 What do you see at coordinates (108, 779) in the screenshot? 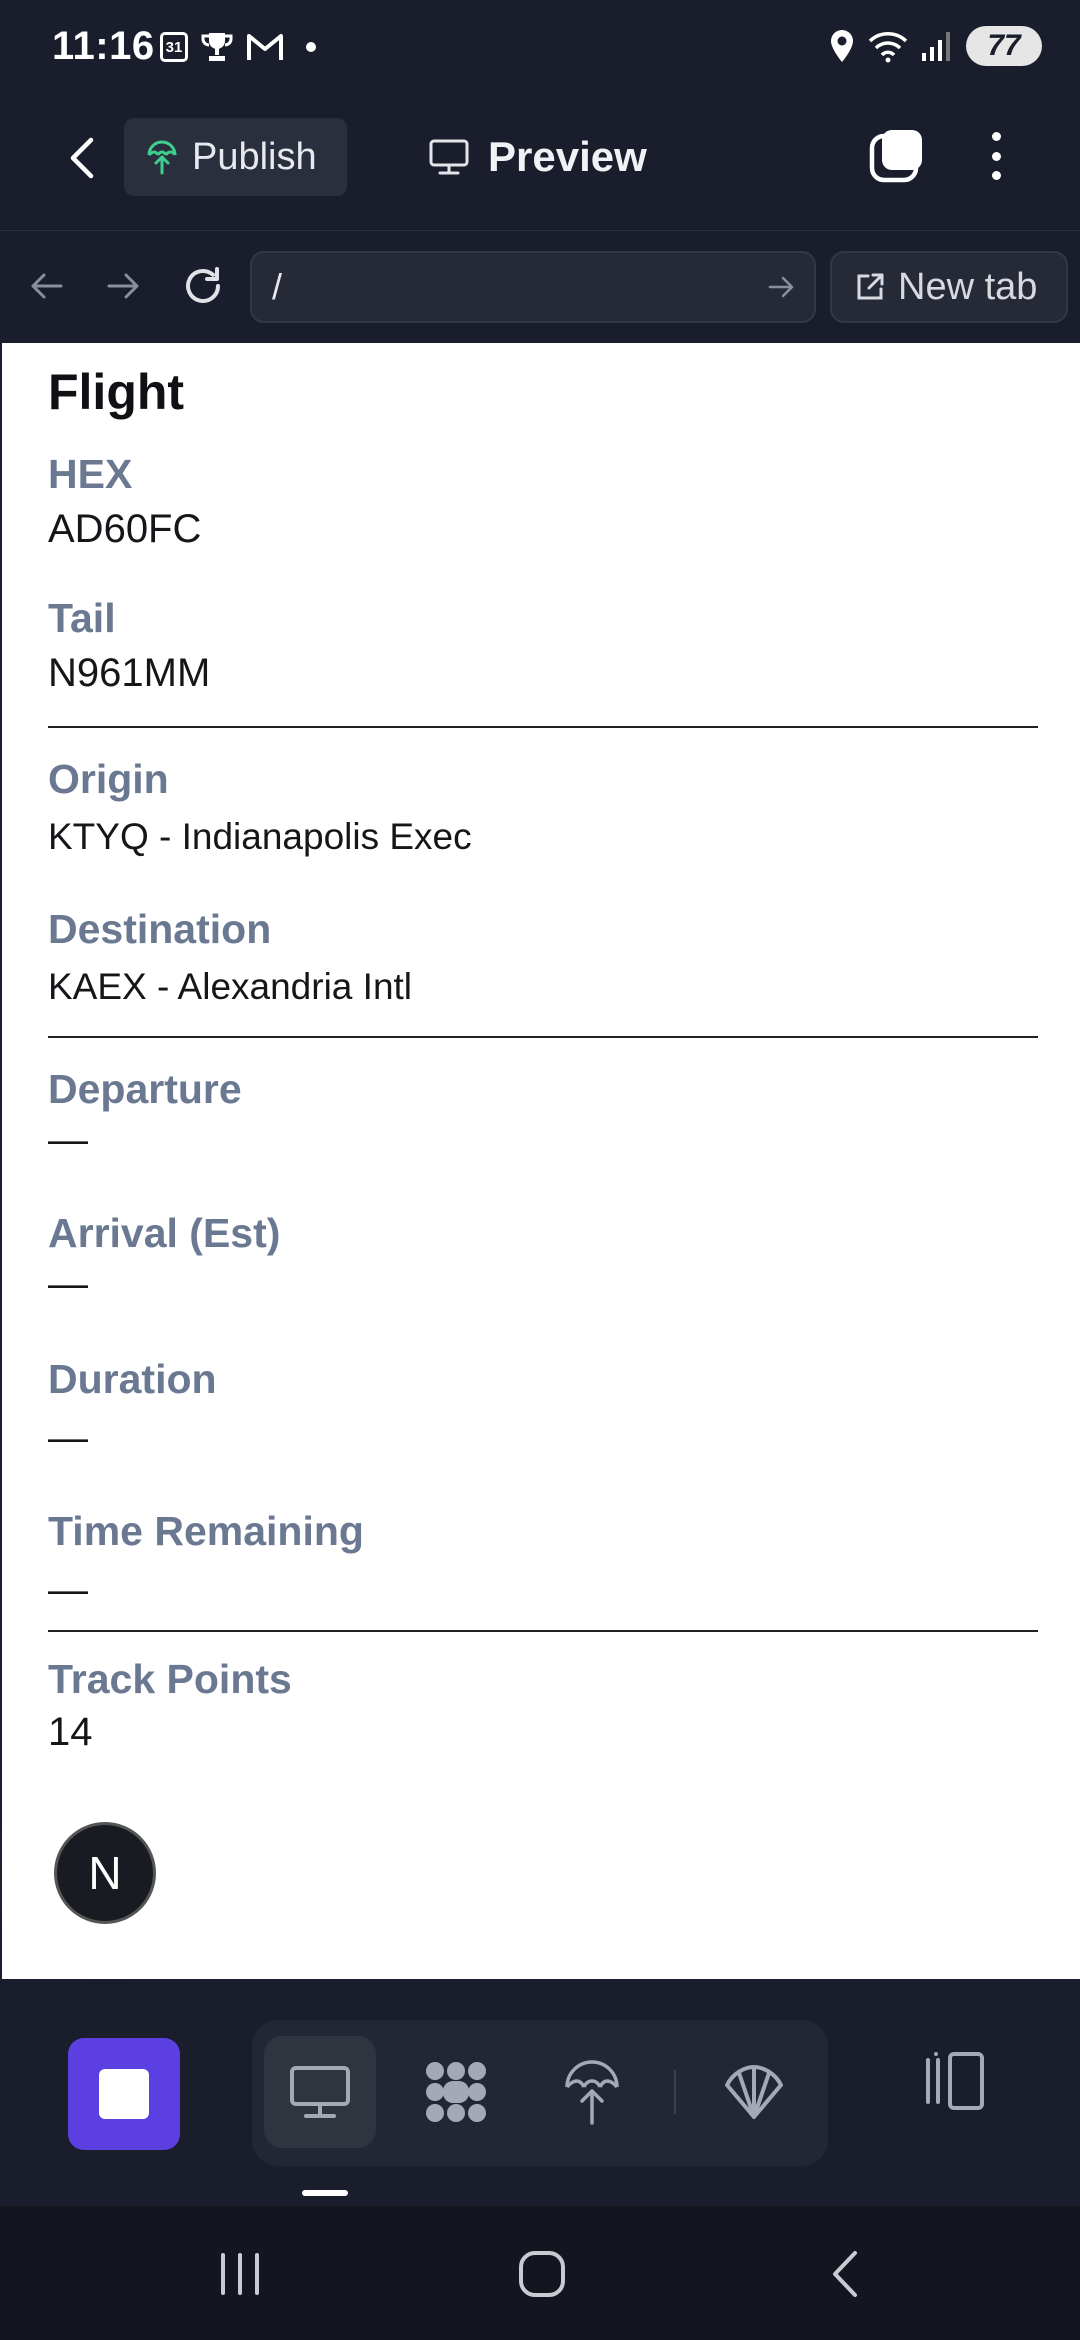
I see `field-label-origin: Origin` at bounding box center [108, 779].